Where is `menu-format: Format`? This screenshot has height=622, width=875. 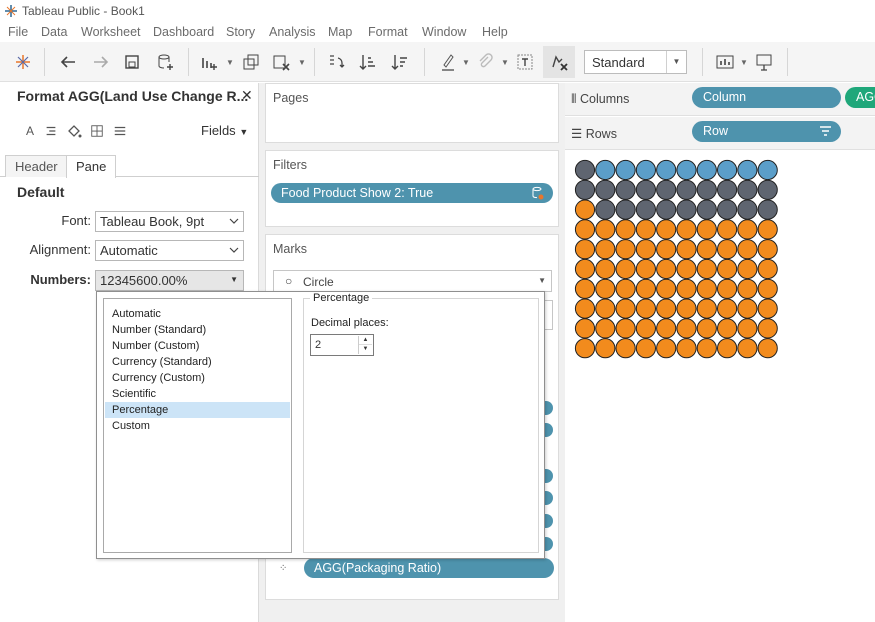
menu-format: Format is located at coordinates (388, 32).